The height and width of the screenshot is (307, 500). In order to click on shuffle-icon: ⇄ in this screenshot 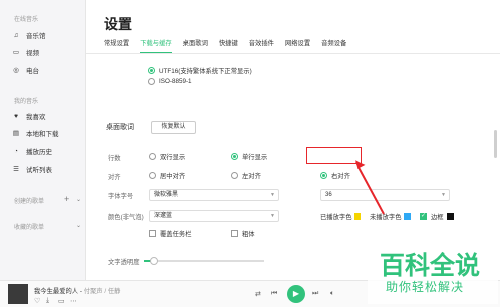, I will do `click(258, 294)`.